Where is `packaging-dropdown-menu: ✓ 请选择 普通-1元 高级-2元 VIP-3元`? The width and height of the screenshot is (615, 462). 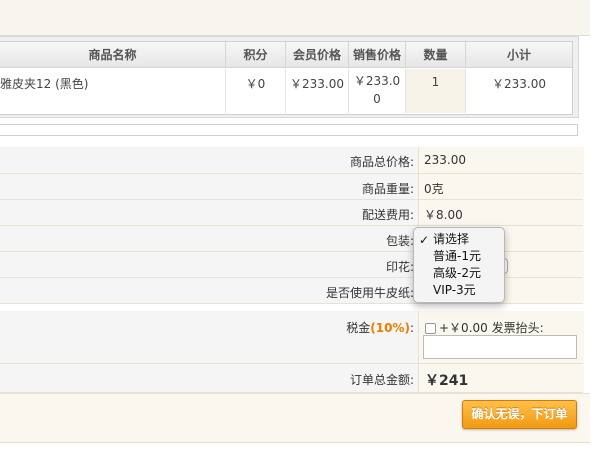
packaging-dropdown-menu: ✓ 请选择 普通-1元 高级-2元 VIP-3元 is located at coordinates (459, 265).